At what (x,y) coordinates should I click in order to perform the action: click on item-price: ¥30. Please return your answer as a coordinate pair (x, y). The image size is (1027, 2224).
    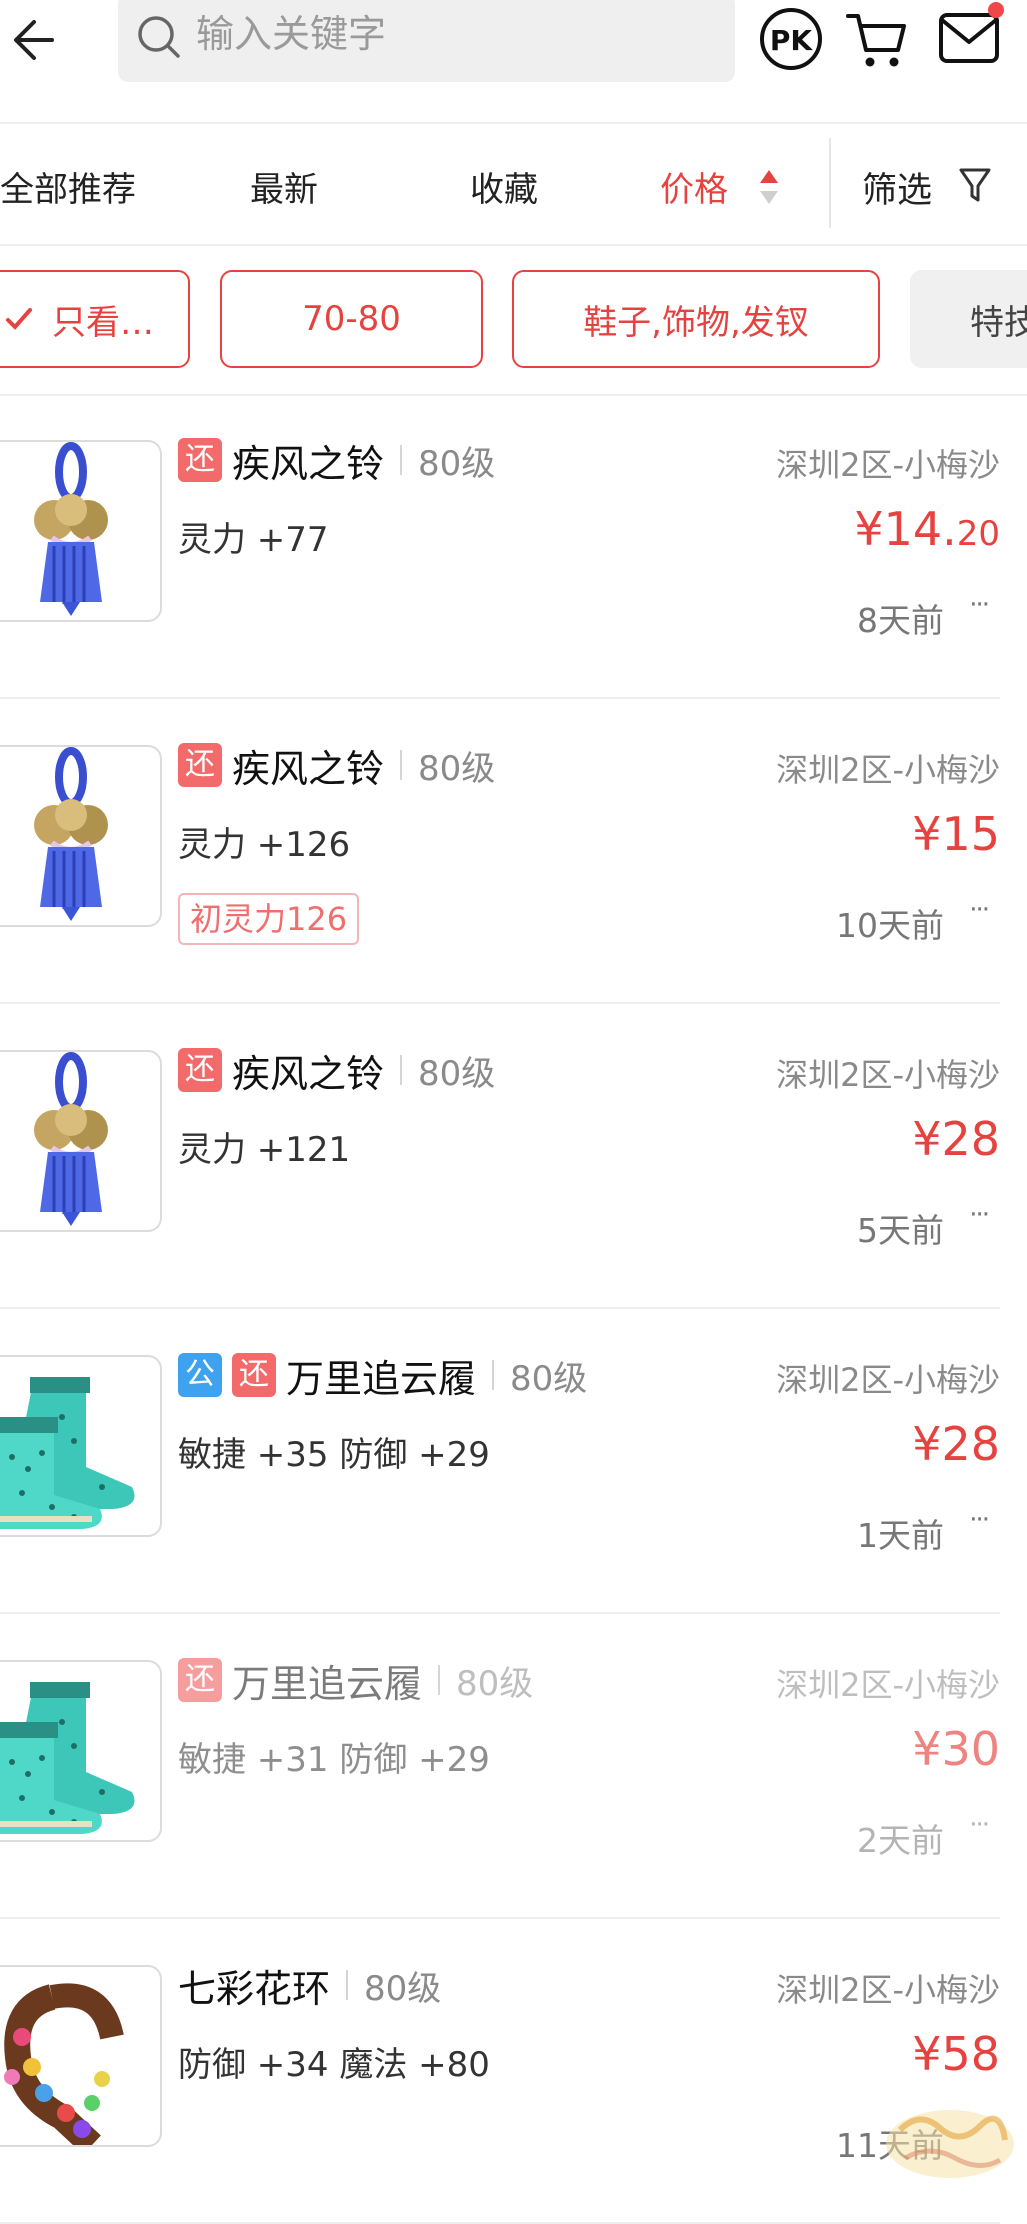
    Looking at the image, I should click on (956, 1749).